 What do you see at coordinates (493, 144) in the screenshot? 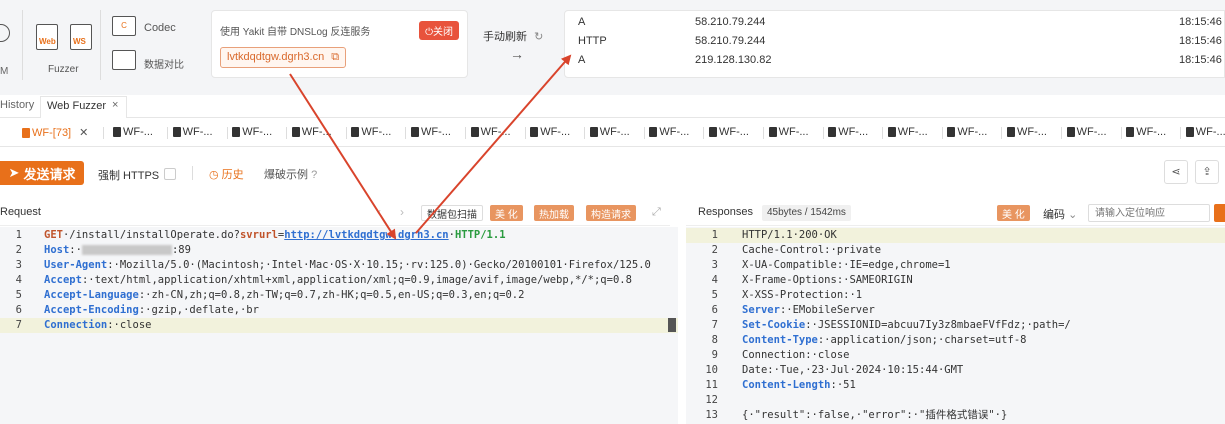
I see `arrow-request-to-result` at bounding box center [493, 144].